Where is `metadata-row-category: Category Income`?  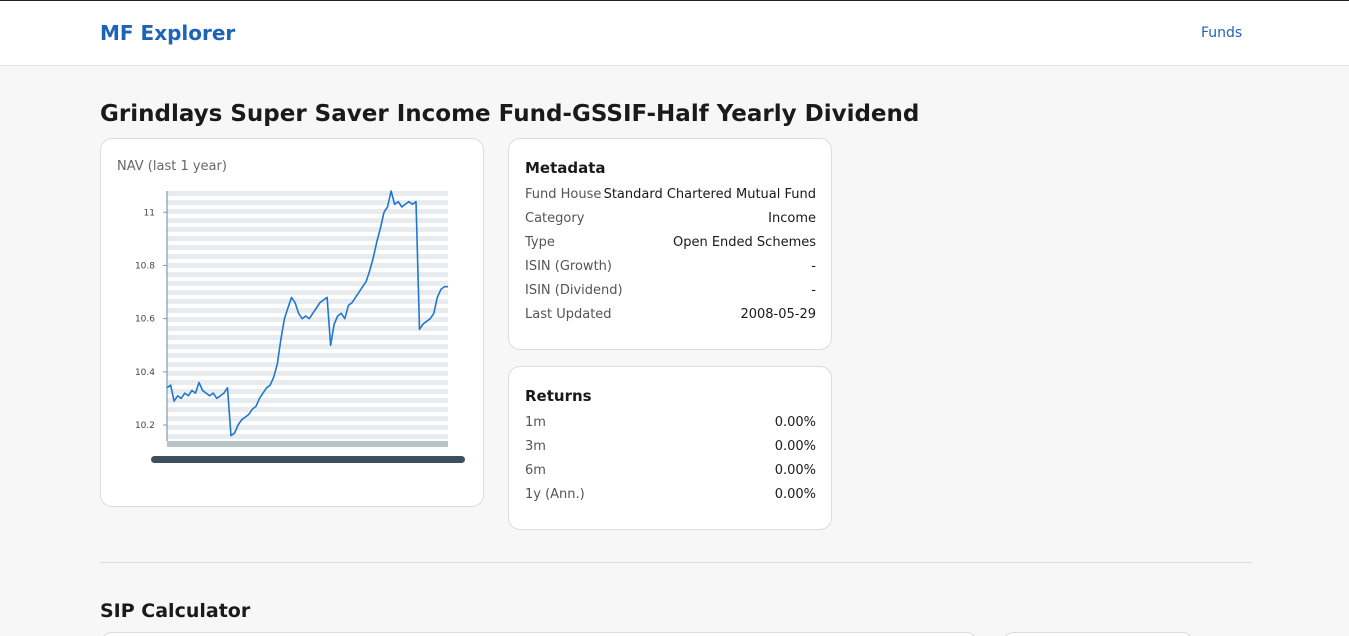
metadata-row-category: Category Income is located at coordinates (670, 221).